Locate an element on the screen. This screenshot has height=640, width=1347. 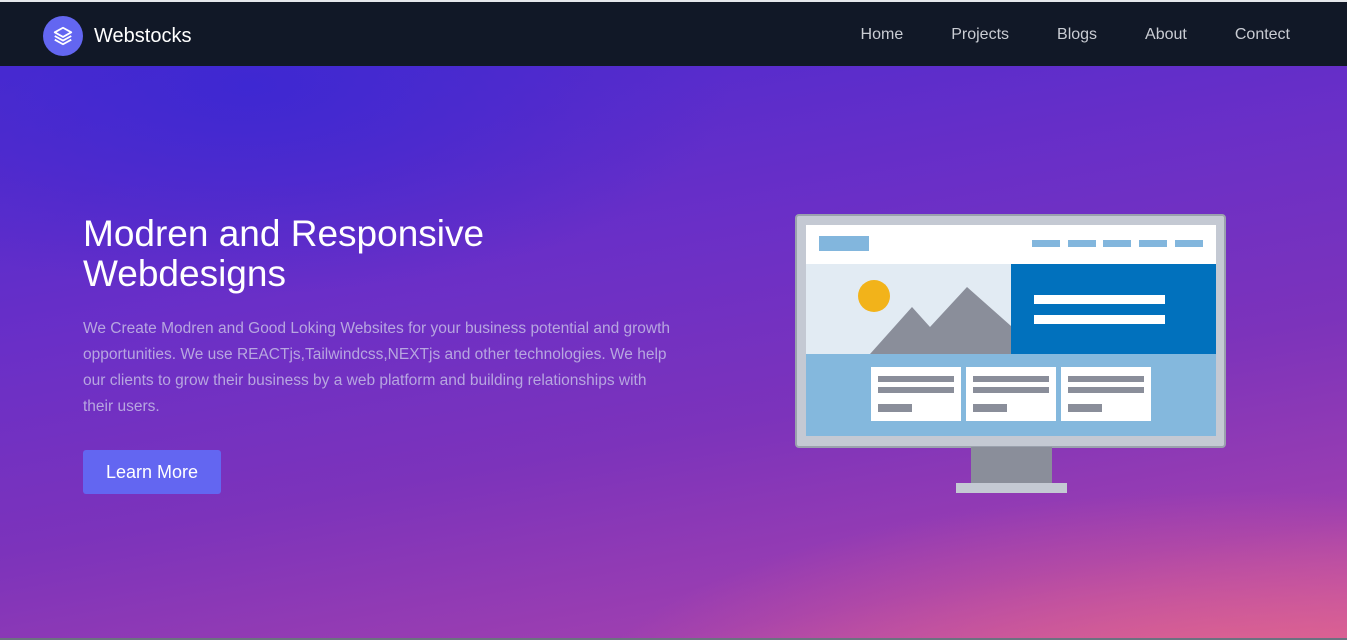
monitor-website-icon is located at coordinates (1011, 355).